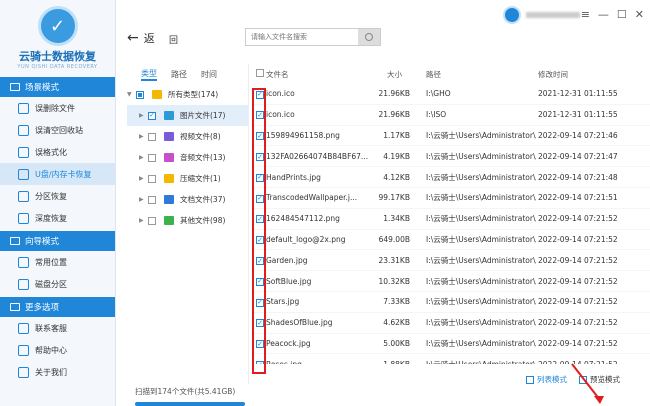 The width and height of the screenshot is (650, 406). I want to click on tree-tab: 时间, so click(209, 74).